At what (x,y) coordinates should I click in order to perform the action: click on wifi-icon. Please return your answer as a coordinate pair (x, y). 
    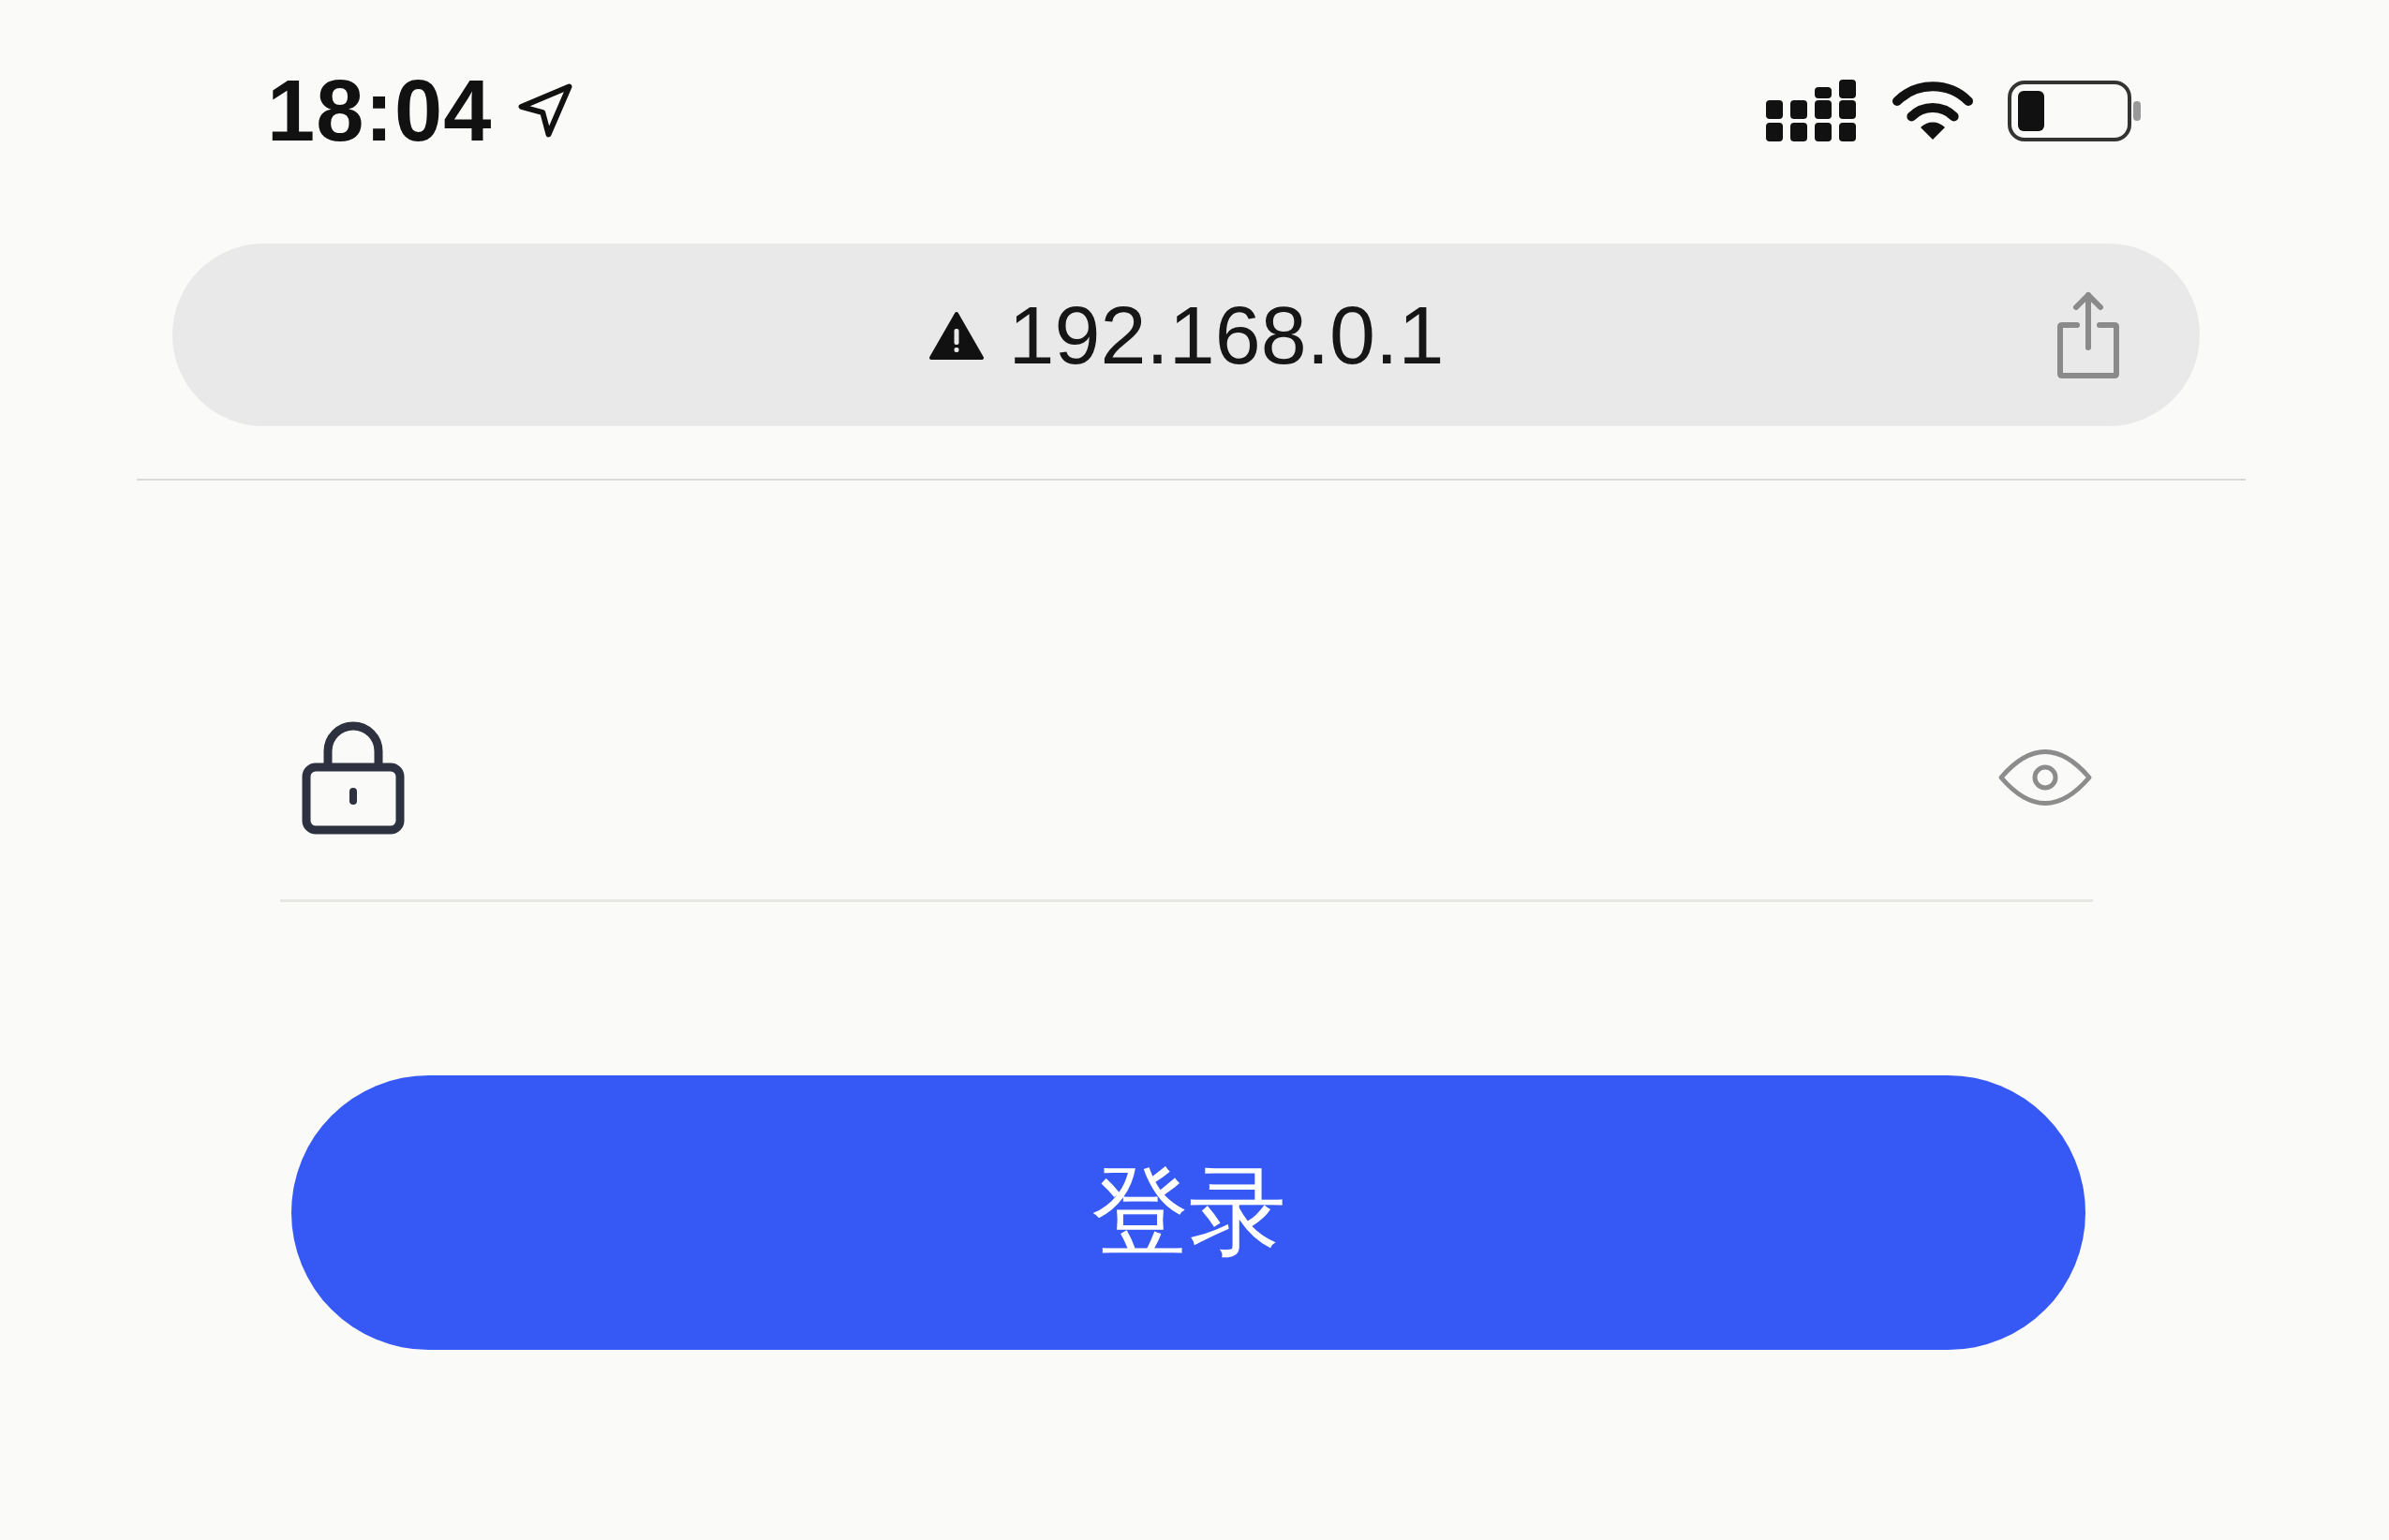
    Looking at the image, I should click on (1933, 111).